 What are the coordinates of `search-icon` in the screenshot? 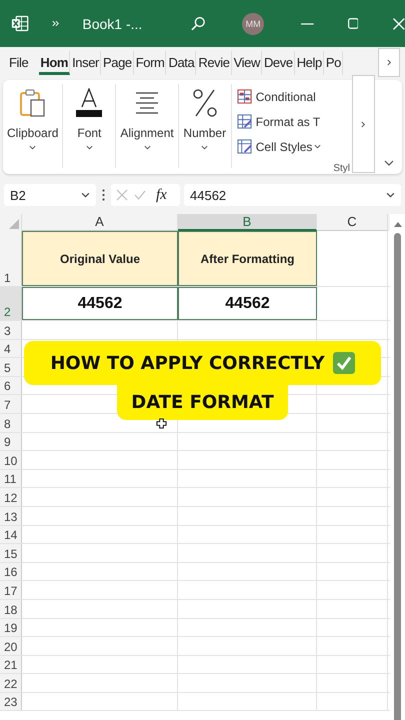 It's located at (198, 24).